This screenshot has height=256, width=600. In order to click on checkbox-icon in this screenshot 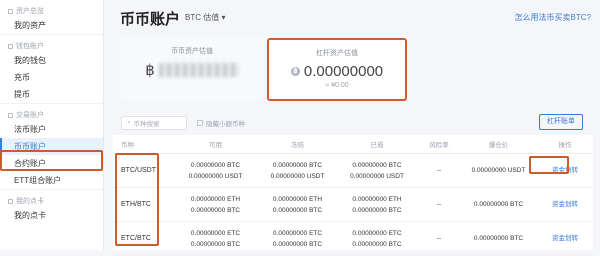, I will do `click(200, 123)`.